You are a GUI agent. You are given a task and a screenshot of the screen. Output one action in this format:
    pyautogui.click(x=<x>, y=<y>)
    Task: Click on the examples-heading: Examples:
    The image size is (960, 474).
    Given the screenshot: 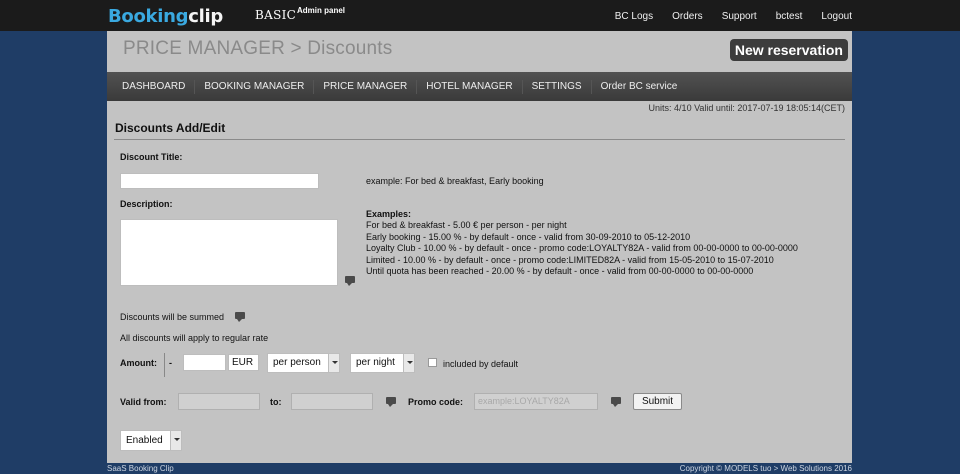 What is the action you would take?
    pyautogui.click(x=389, y=214)
    